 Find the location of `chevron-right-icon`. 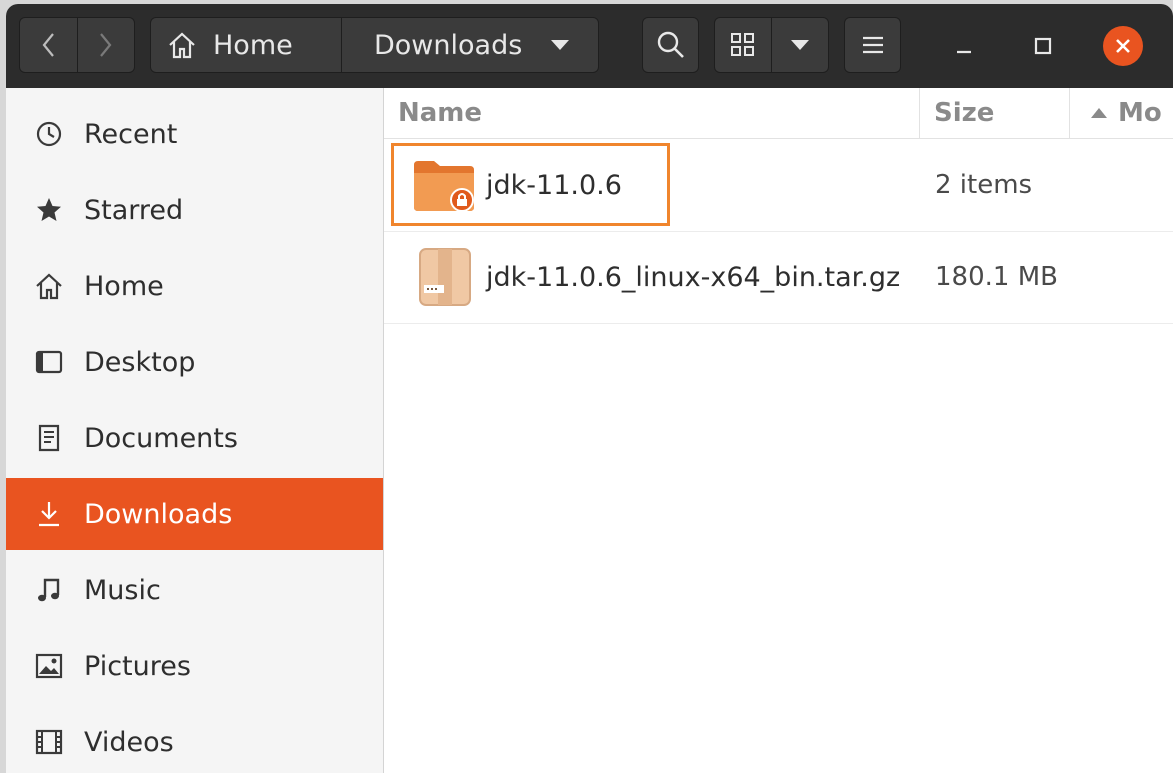

chevron-right-icon is located at coordinates (105, 45).